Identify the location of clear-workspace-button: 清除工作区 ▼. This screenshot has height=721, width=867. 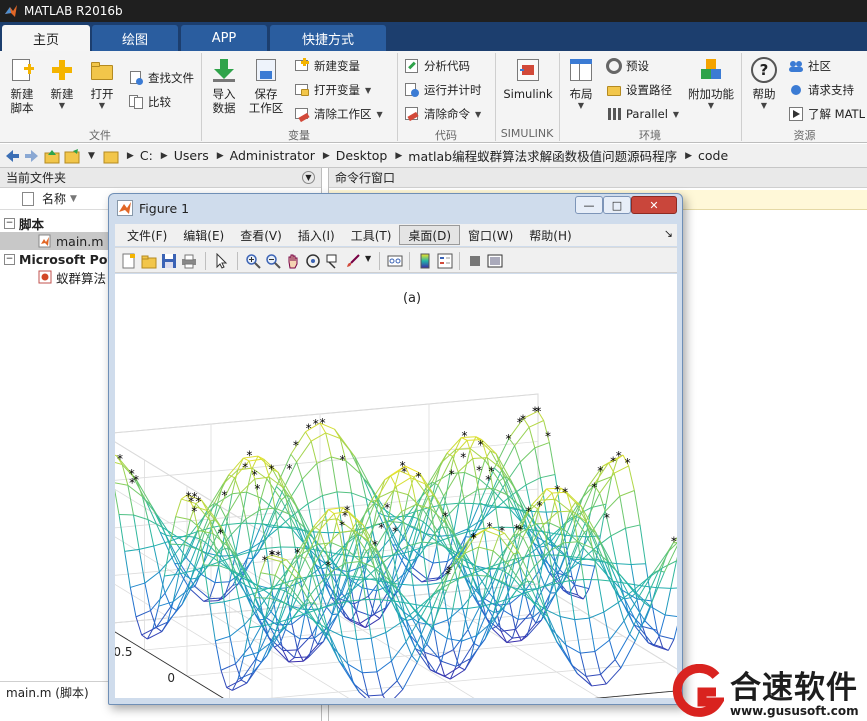
(338, 114).